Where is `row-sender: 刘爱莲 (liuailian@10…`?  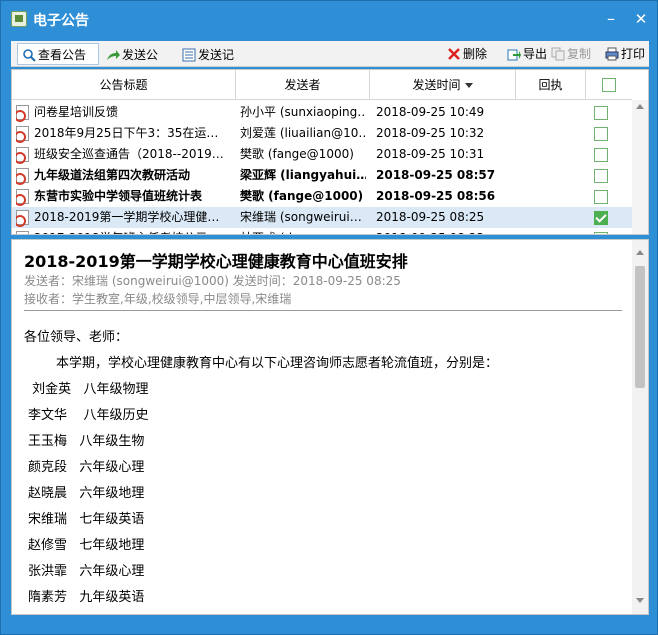
row-sender: 刘爱莲 (liuailian@10… is located at coordinates (303, 133).